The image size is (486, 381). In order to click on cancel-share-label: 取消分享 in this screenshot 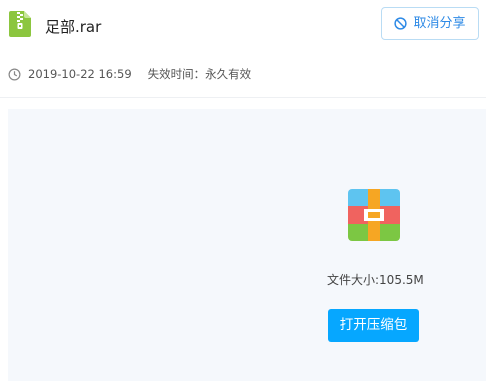, I will do `click(439, 23)`.